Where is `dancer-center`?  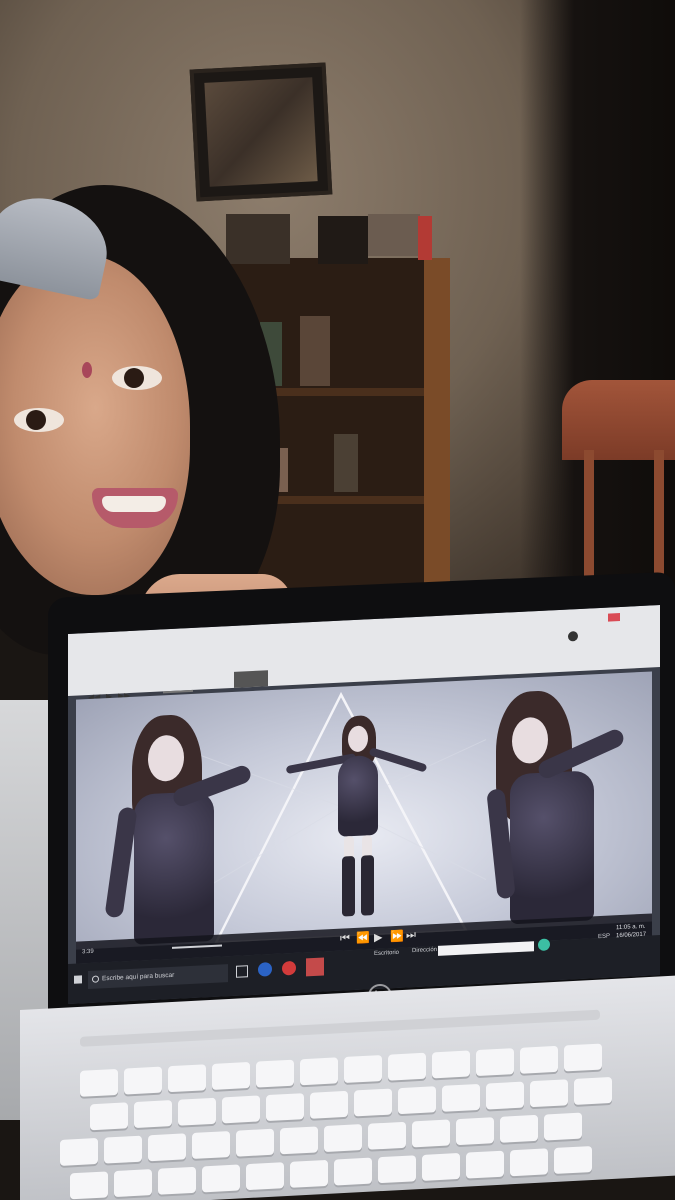
dancer-center is located at coordinates (356, 825).